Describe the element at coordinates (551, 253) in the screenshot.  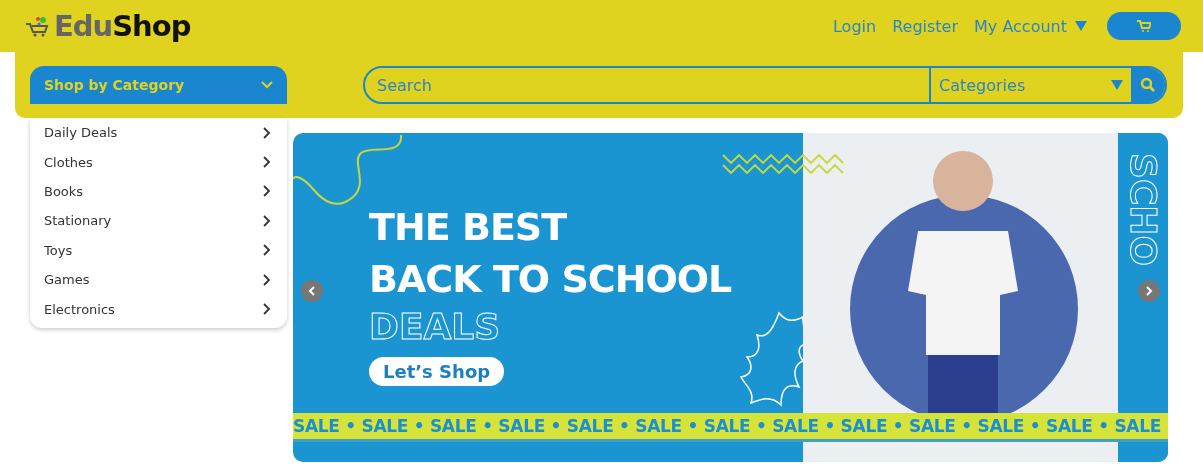
I see `banner-headline: THE BEST BACK TO SCHOOL` at that location.